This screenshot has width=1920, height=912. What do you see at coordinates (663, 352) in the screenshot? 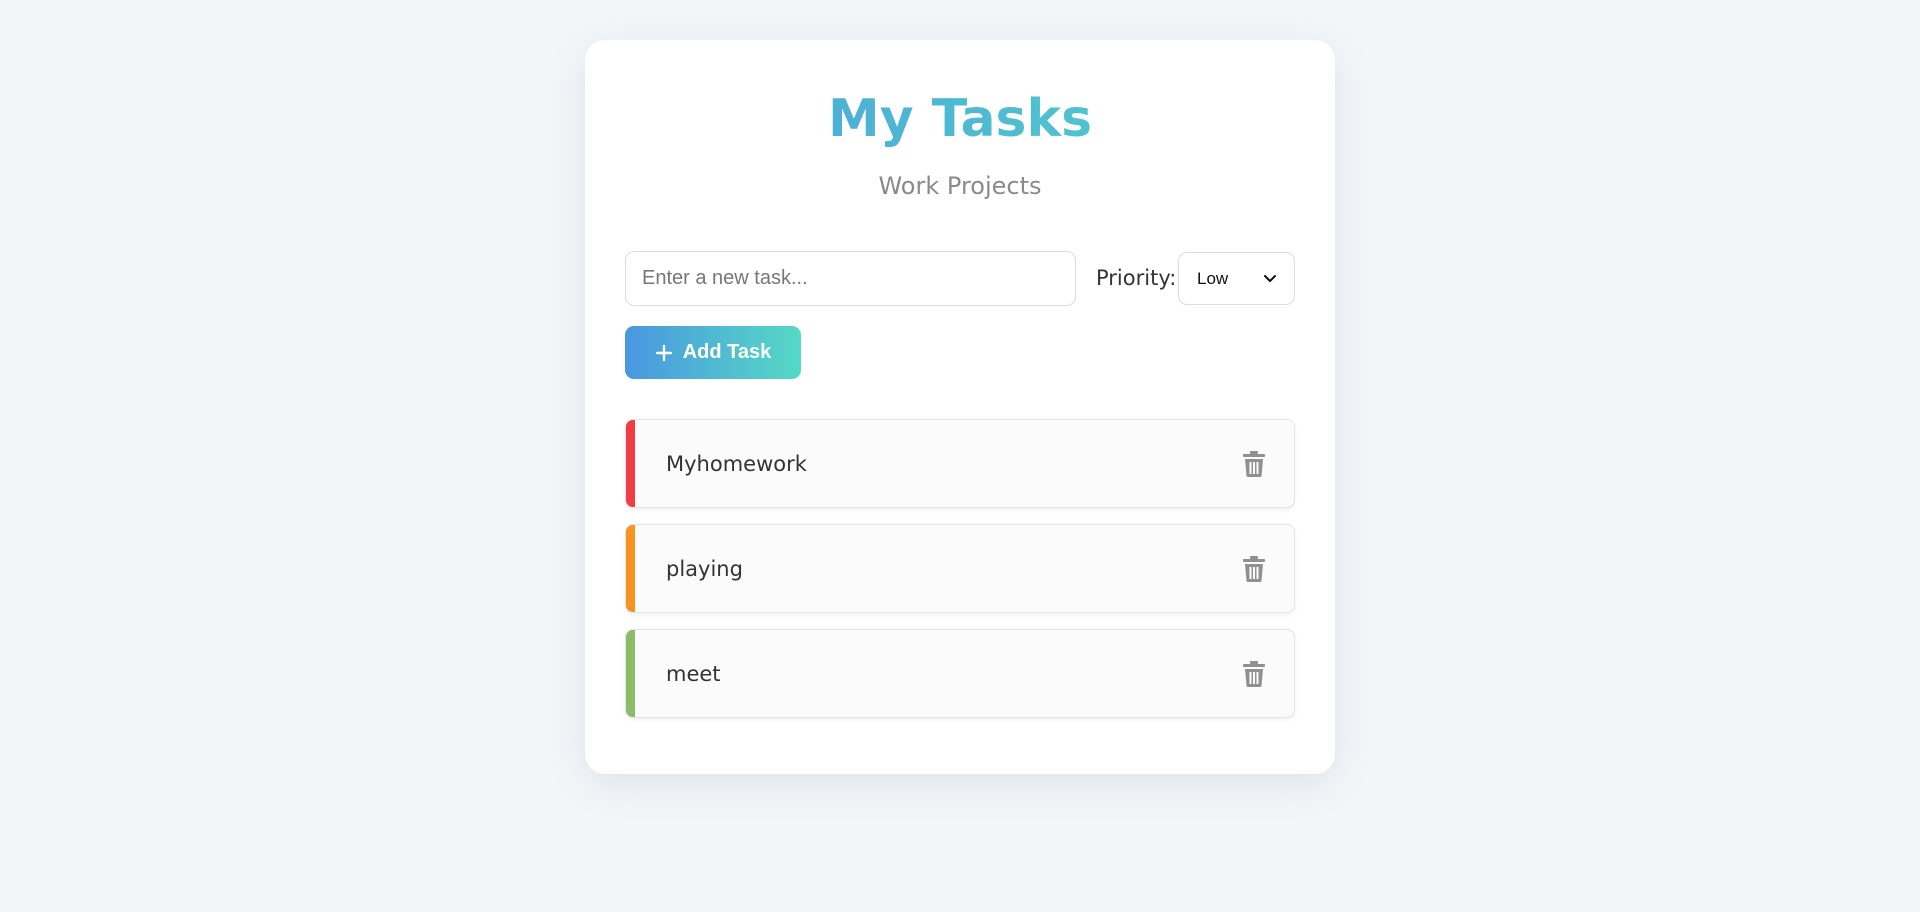
I see `plus-icon` at bounding box center [663, 352].